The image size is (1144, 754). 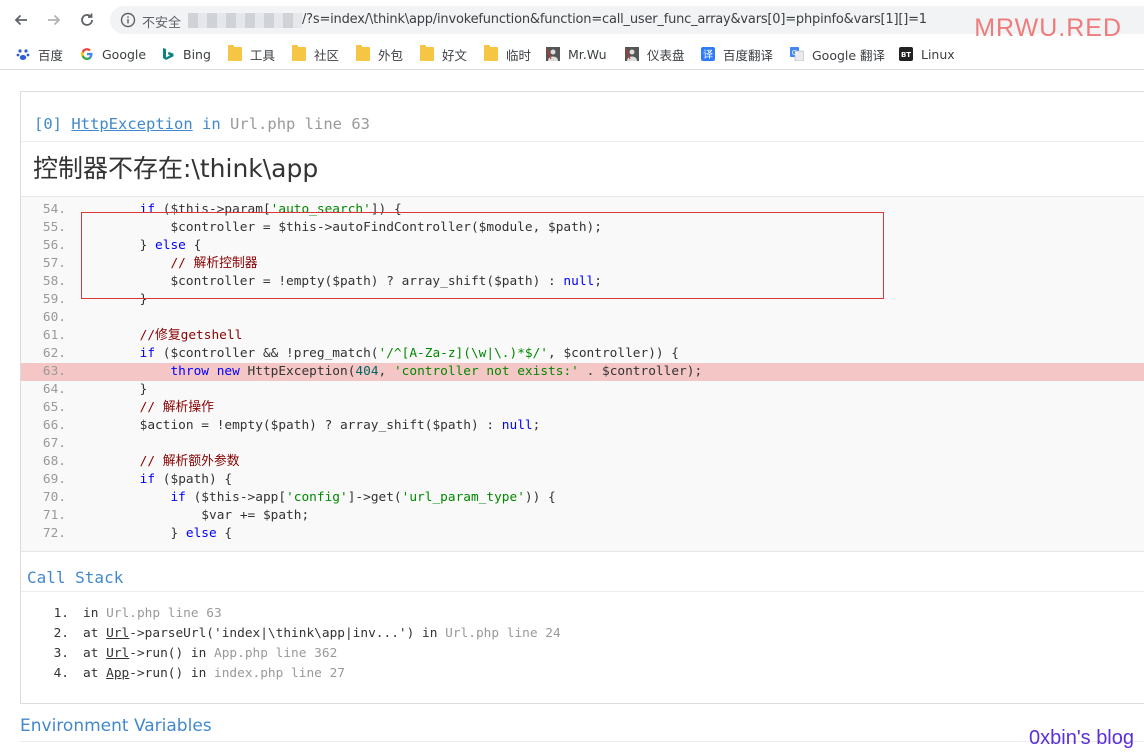 I want to click on line-number: 60., so click(x=54, y=317).